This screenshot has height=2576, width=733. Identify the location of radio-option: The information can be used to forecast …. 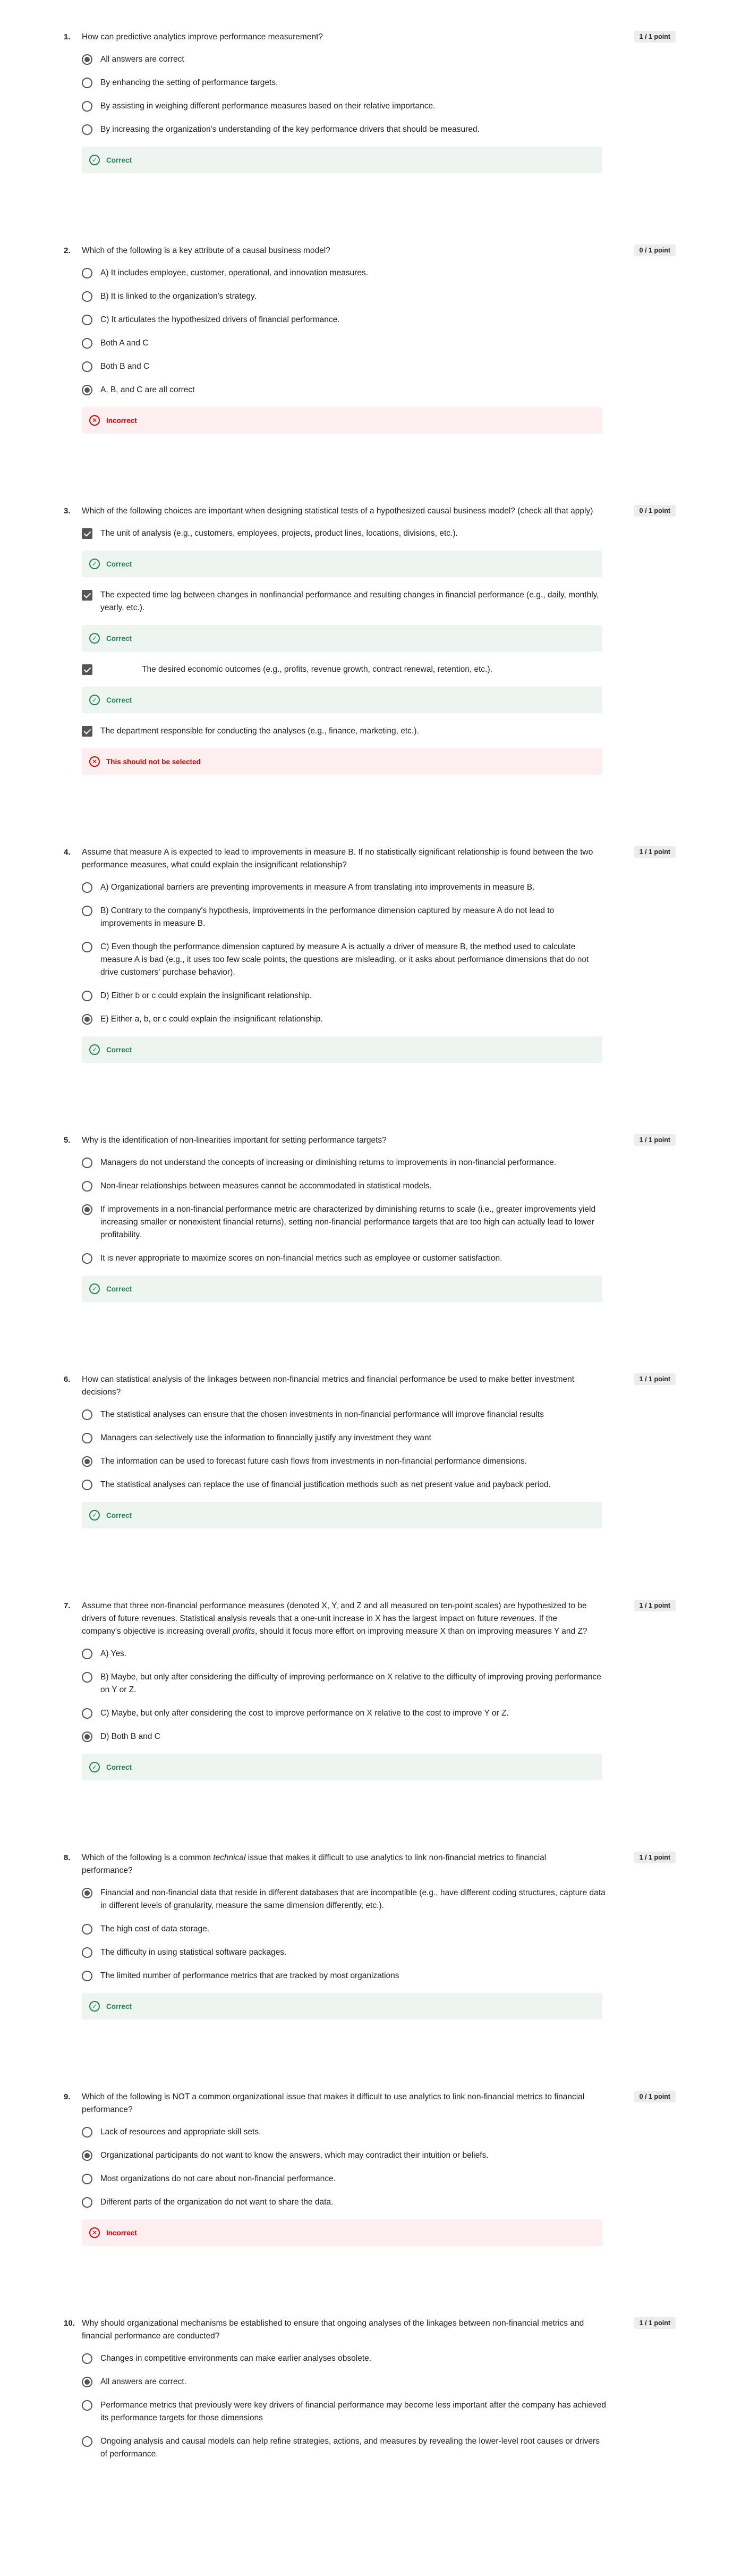
(345, 1461).